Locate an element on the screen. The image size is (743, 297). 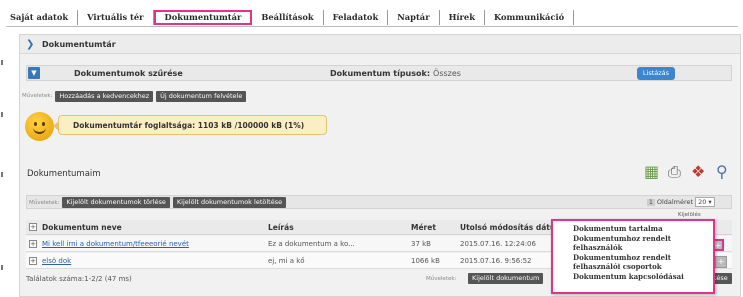
document-type-label: Dokumentum típusok: Összes is located at coordinates (395, 73).